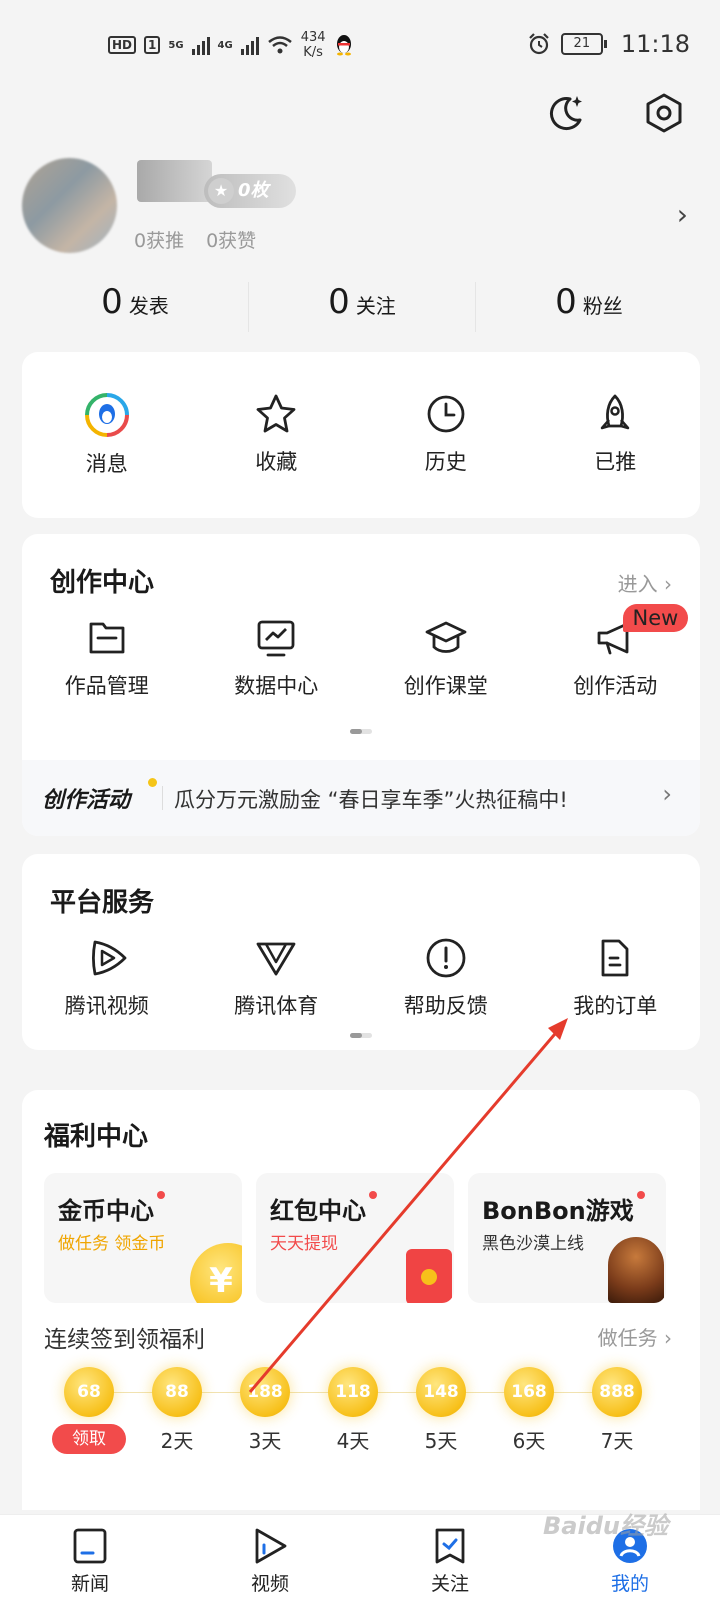  Describe the element at coordinates (361, 798) in the screenshot. I see `creation-activity-banner: 创作活动 瓜分万元激励金 “春日享车季”火热征稿中! ›` at that location.